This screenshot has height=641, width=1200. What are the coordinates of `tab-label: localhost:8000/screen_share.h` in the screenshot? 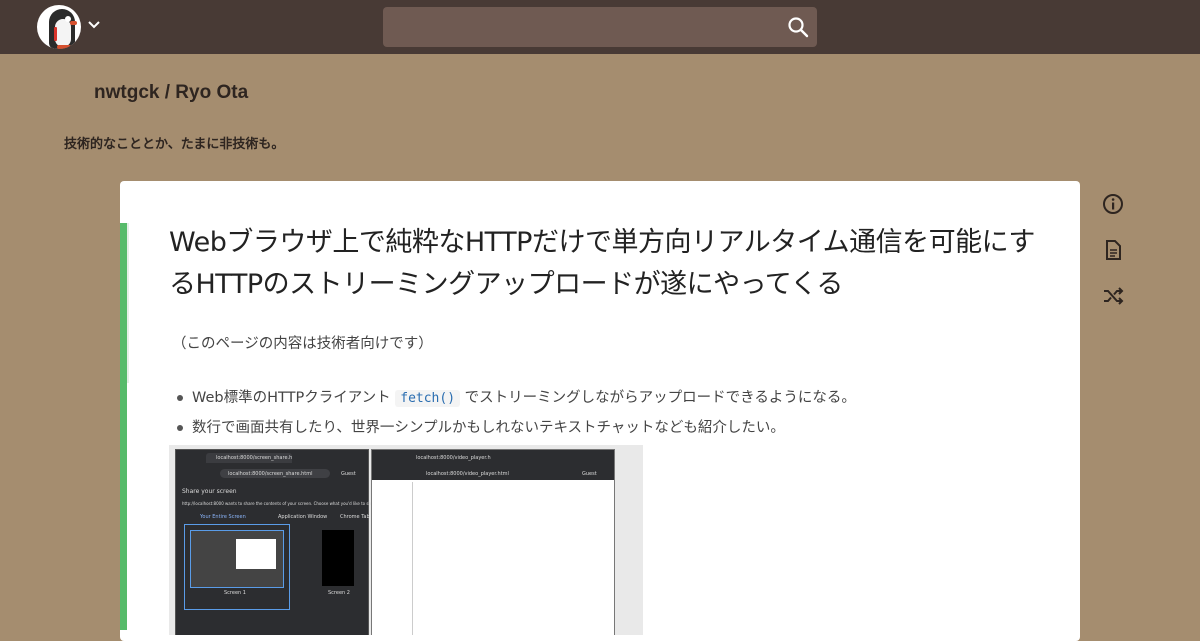 It's located at (254, 458).